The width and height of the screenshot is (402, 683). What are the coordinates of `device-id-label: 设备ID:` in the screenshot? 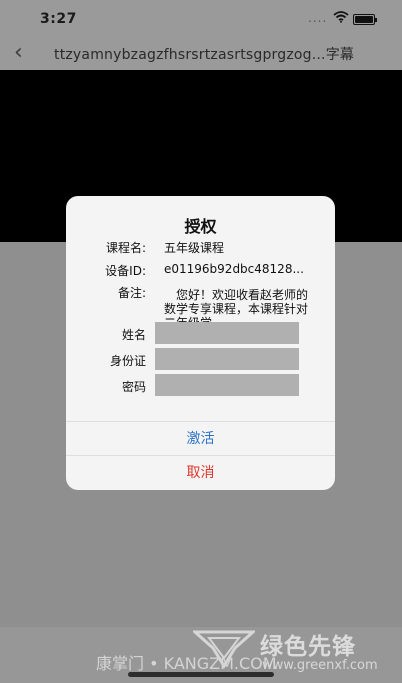 It's located at (125, 271).